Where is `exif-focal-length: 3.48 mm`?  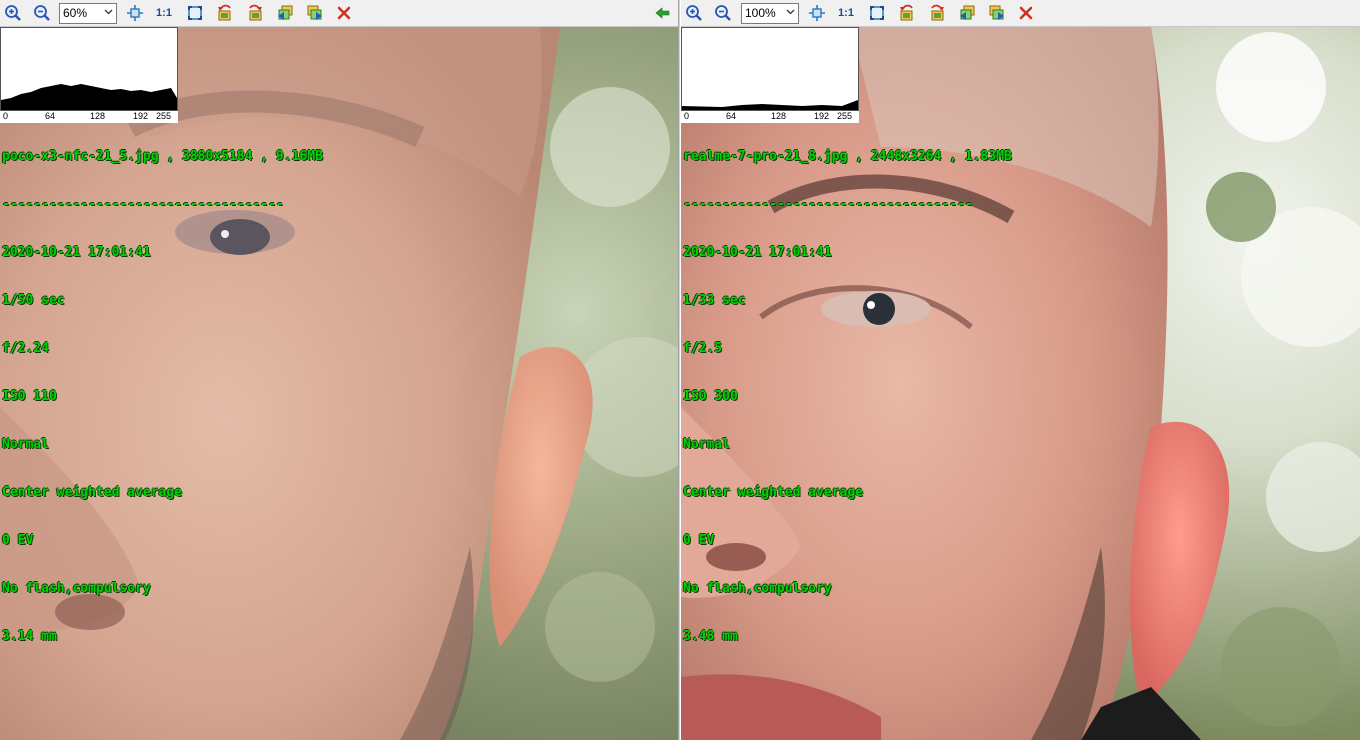 exif-focal-length: 3.48 mm is located at coordinates (710, 636).